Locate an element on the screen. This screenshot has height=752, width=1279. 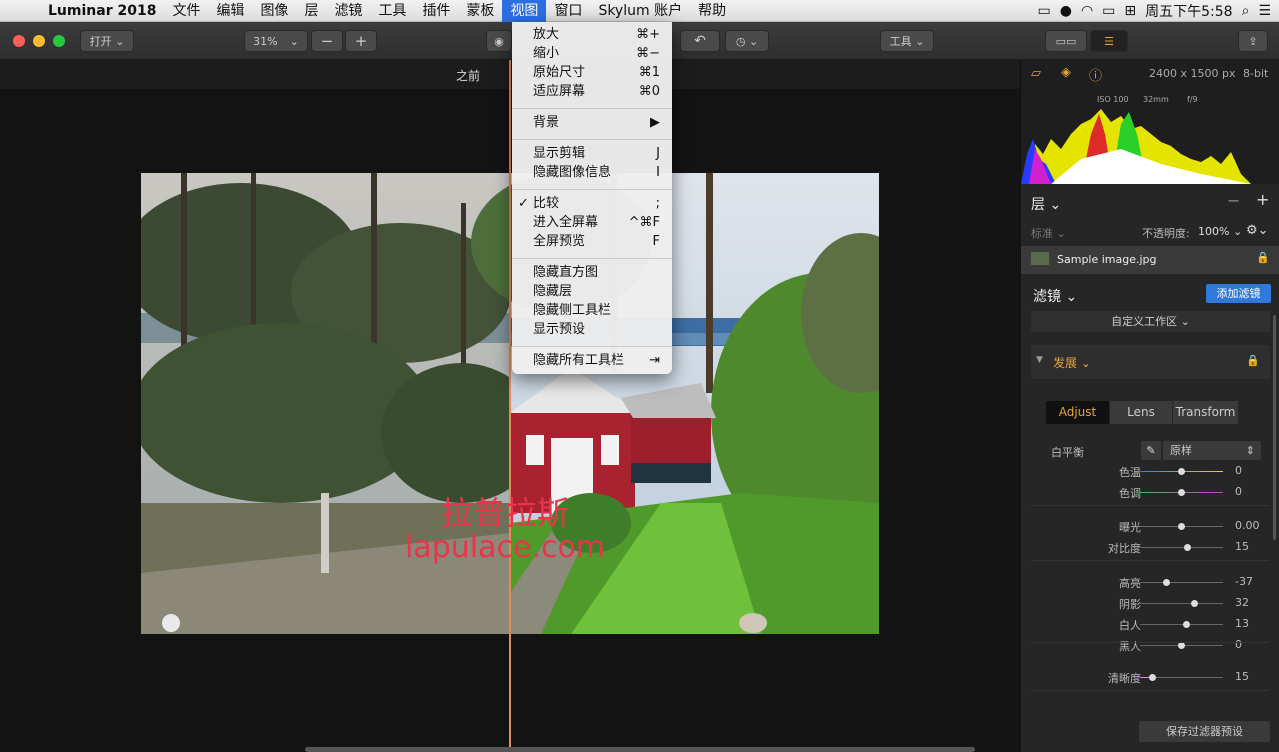
slider-whites: 白人 13 is located at coordinates (1150, 624).